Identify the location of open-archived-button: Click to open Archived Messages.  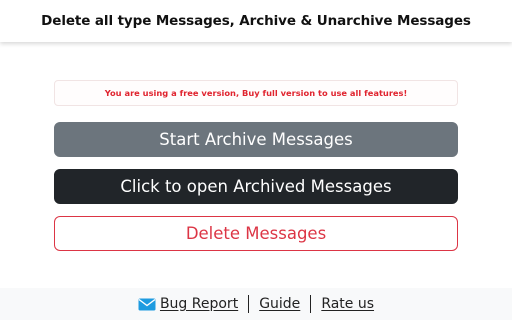
(256, 186).